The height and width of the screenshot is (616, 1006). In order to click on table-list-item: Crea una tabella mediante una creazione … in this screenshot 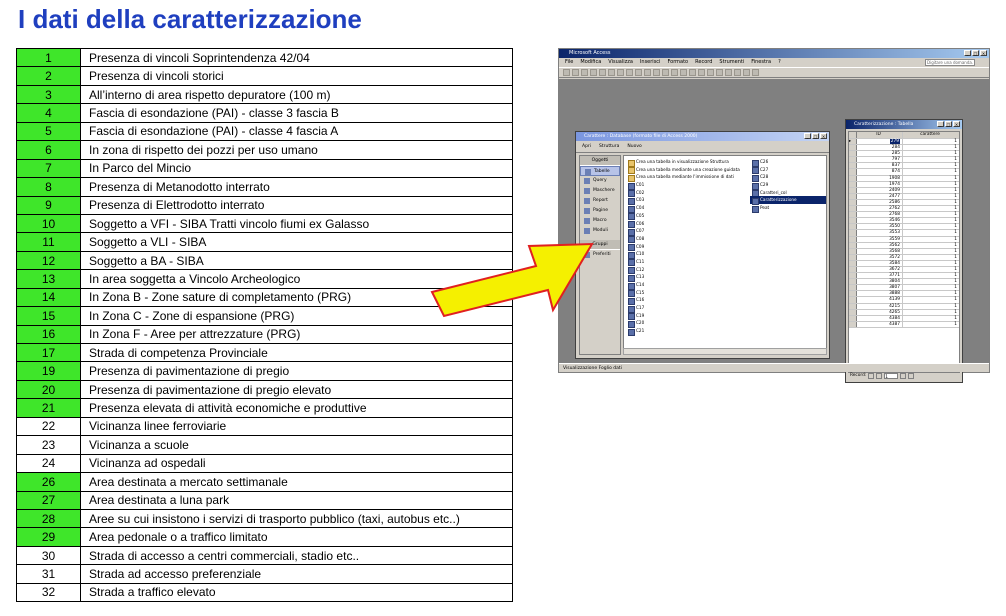, I will do `click(686, 170)`.